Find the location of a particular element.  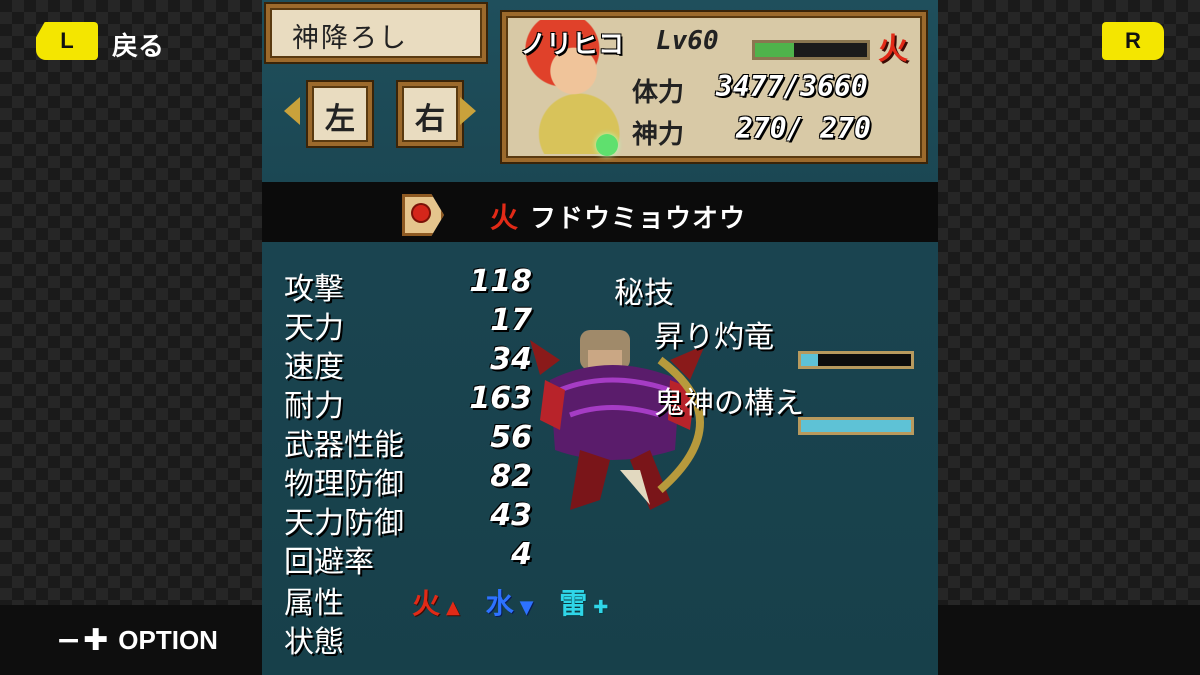

right-button-label: 右 is located at coordinates (430, 119).